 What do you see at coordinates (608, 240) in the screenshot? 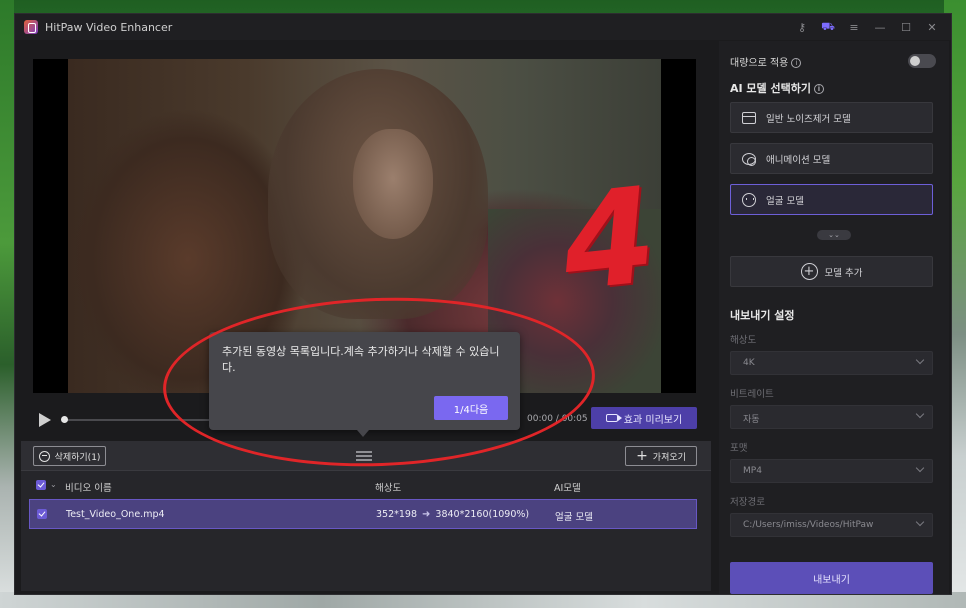
I see `annotation-number: 4` at bounding box center [608, 240].